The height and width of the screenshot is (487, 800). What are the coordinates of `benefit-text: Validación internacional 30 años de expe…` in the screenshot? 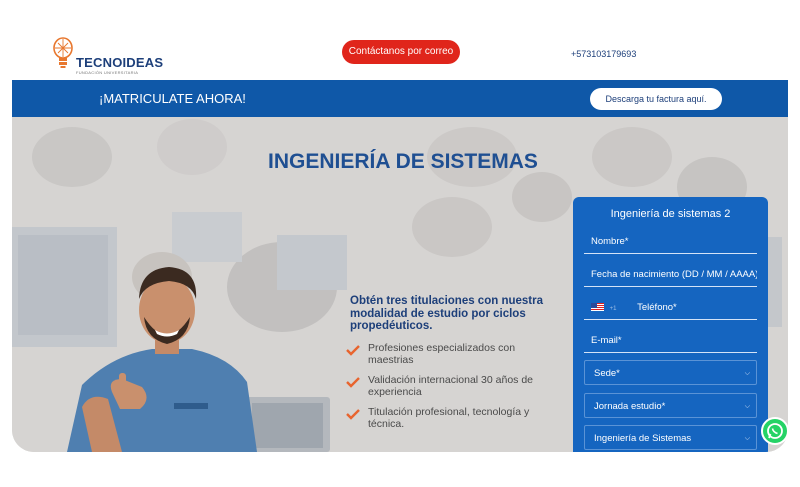 It's located at (451, 386).